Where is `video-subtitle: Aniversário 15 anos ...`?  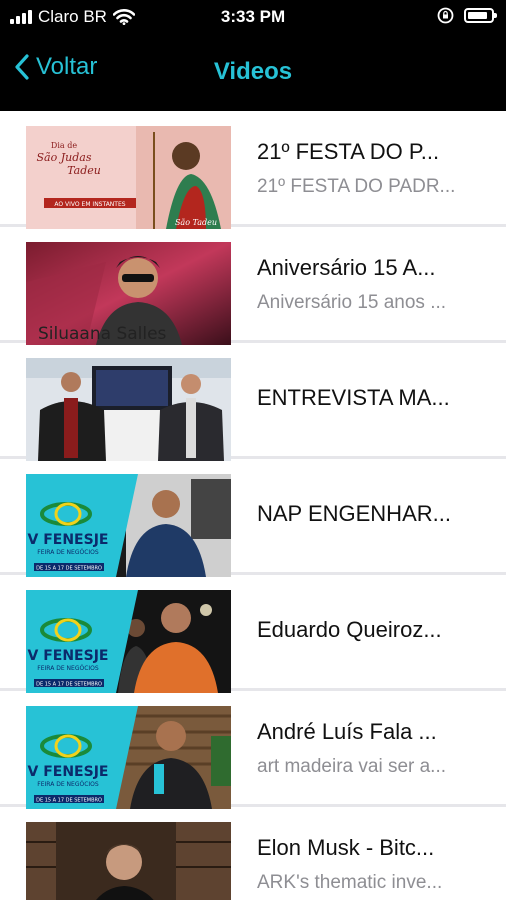
video-subtitle: Aniversário 15 anos ... is located at coordinates (352, 302).